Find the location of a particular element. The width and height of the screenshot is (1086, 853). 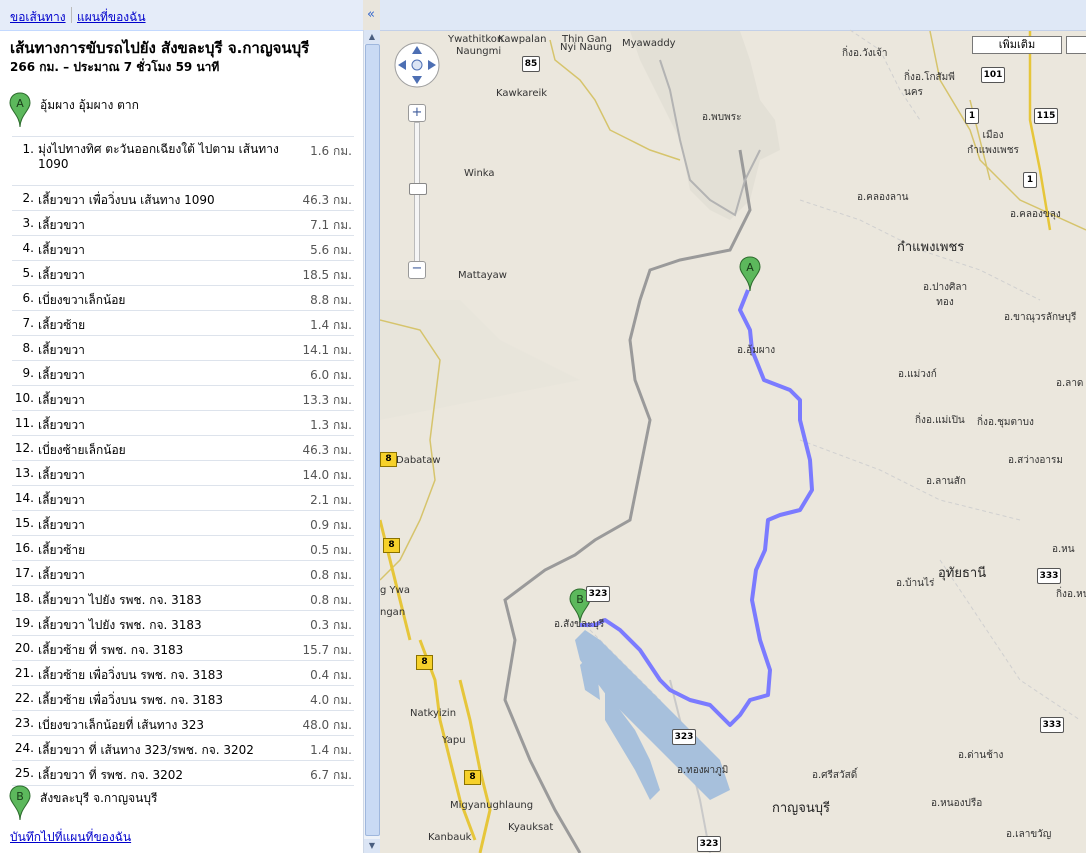

step-number: 16. is located at coordinates (24, 548).